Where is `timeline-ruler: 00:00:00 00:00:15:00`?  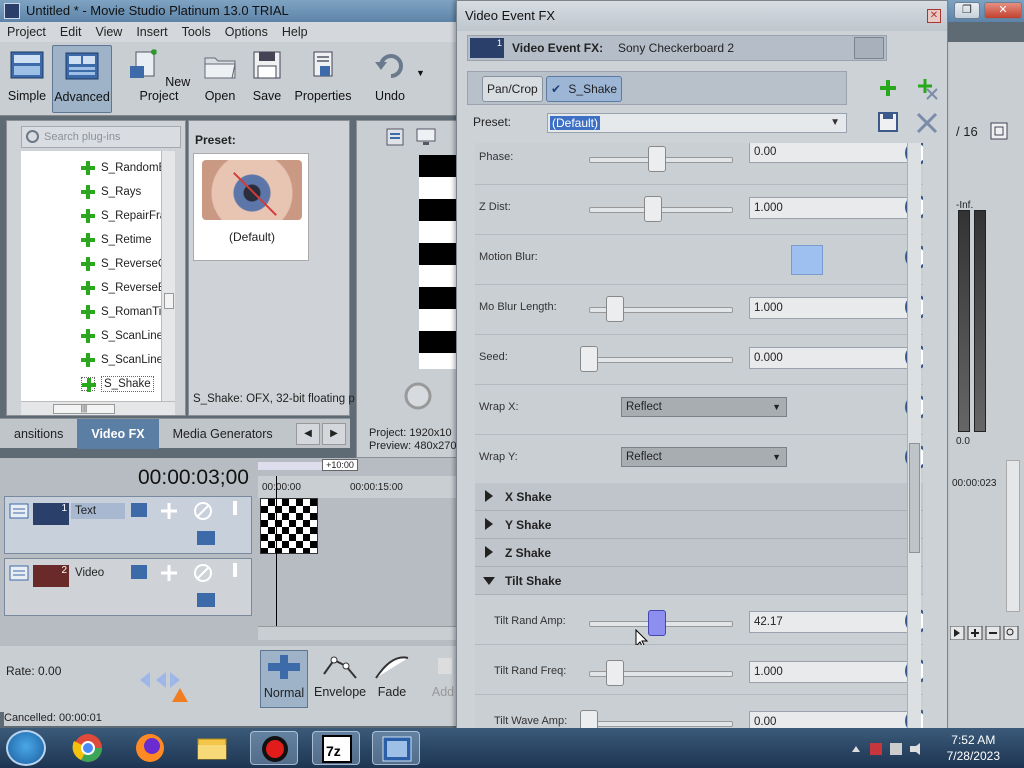
timeline-ruler: 00:00:00 00:00:15:00 is located at coordinates (359, 487).